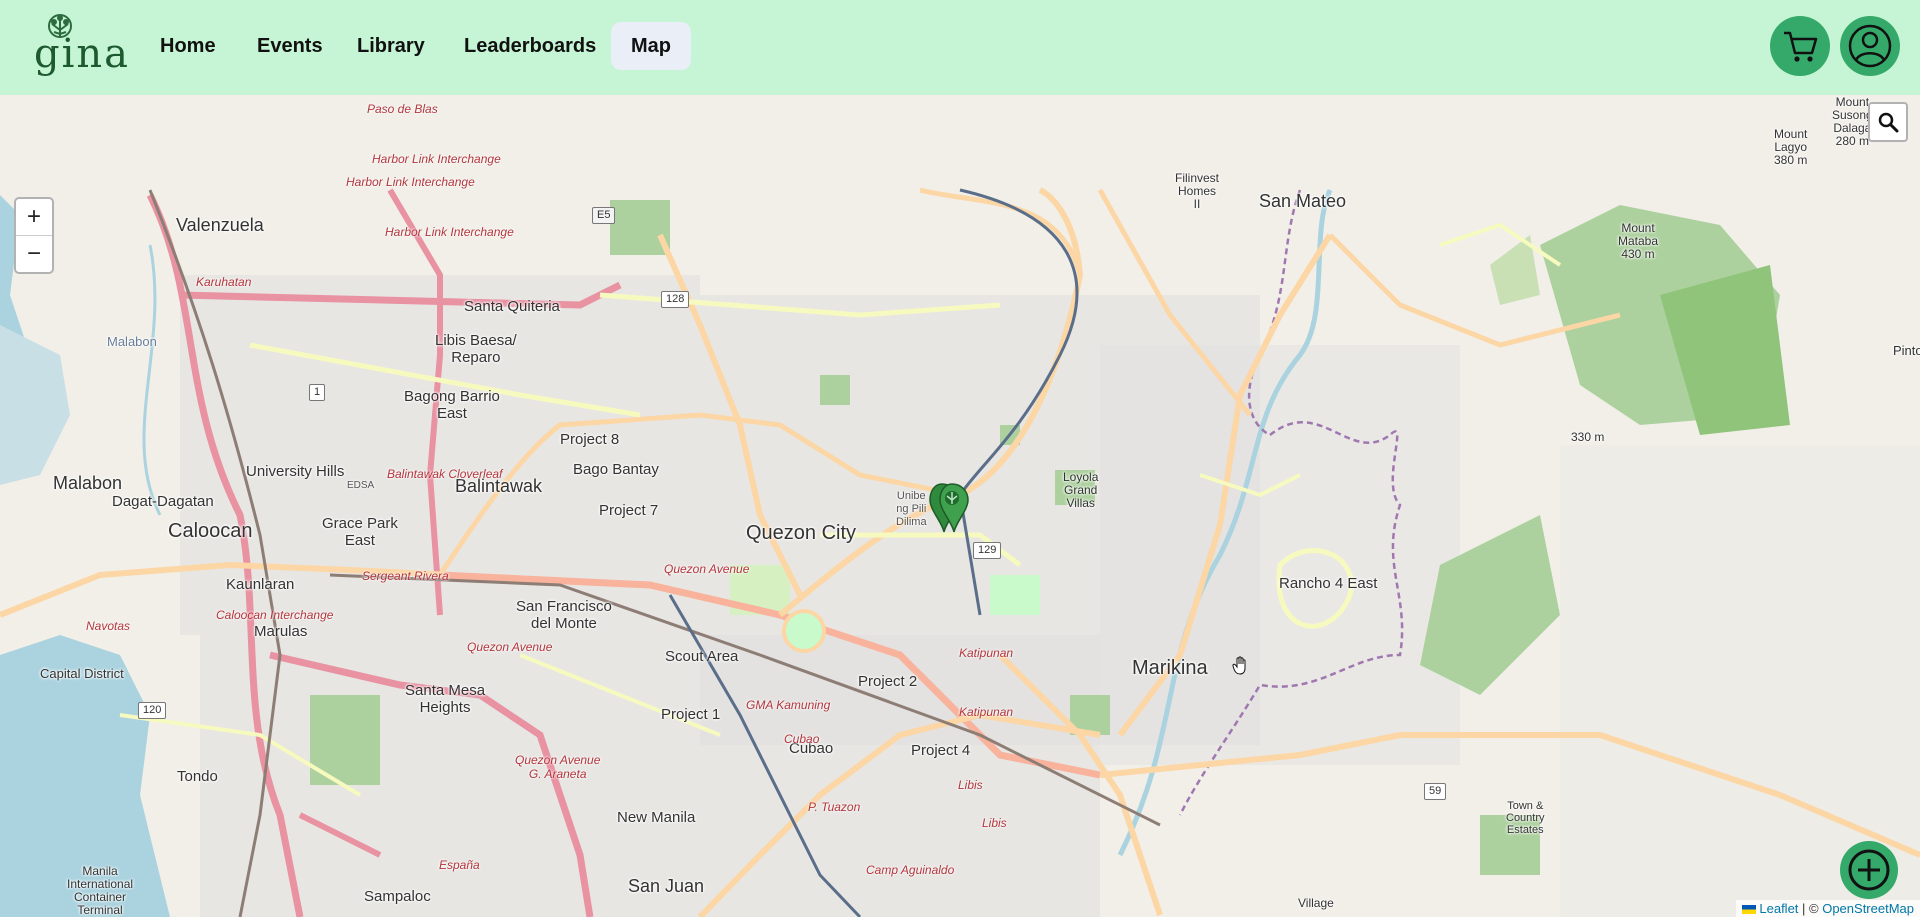 This screenshot has height=917, width=1920. I want to click on map-search-button, so click(1888, 122).